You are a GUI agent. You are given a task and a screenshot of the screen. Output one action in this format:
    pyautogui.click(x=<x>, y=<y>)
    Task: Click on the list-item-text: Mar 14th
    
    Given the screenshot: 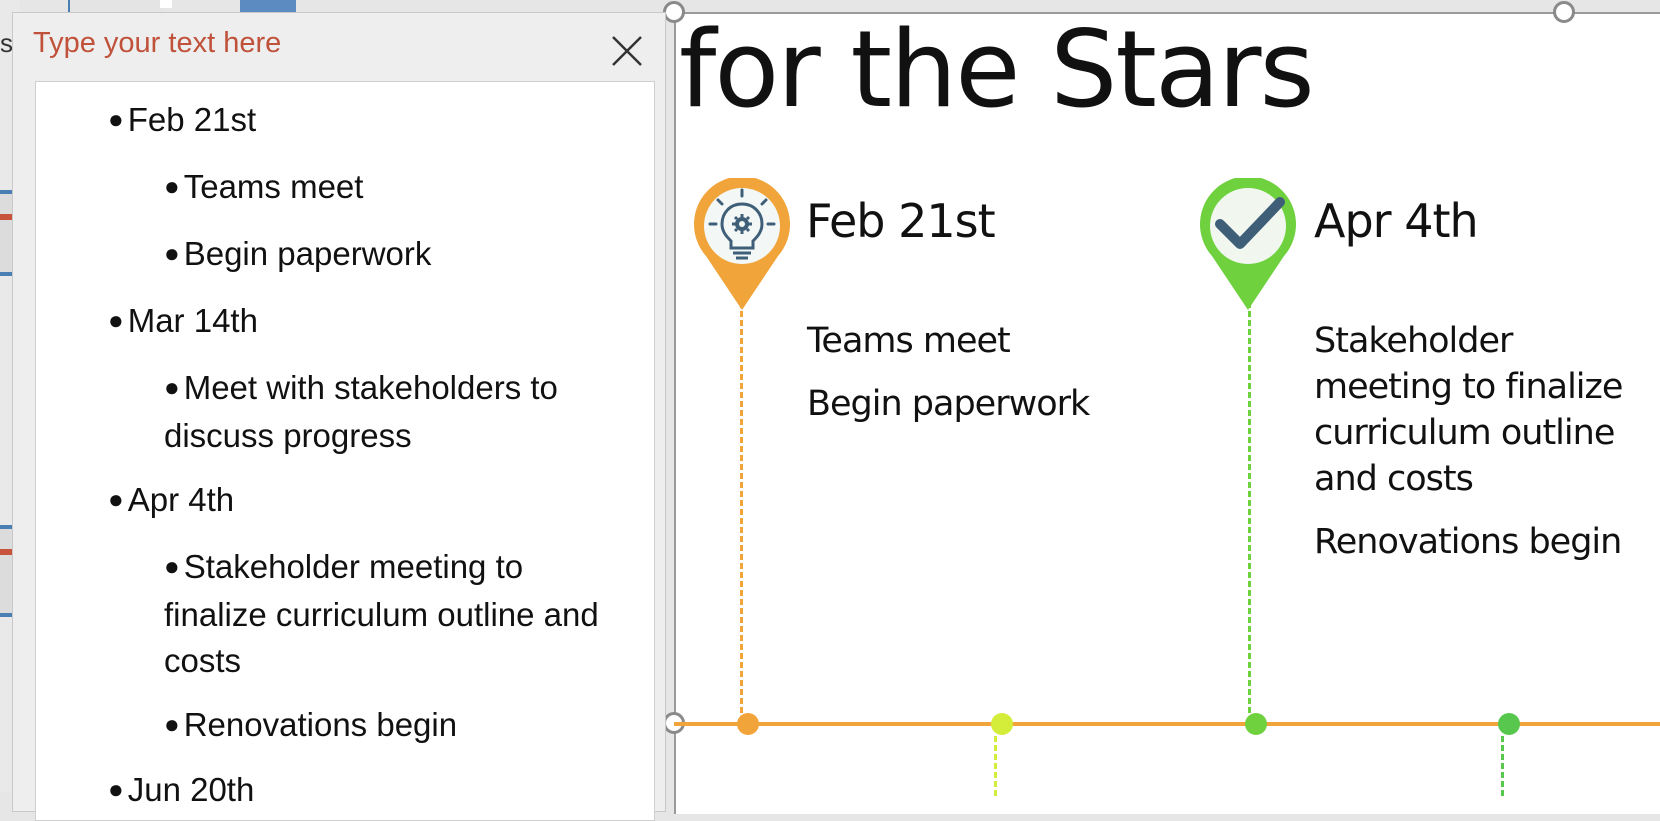 What is the action you would take?
    pyautogui.click(x=192, y=320)
    